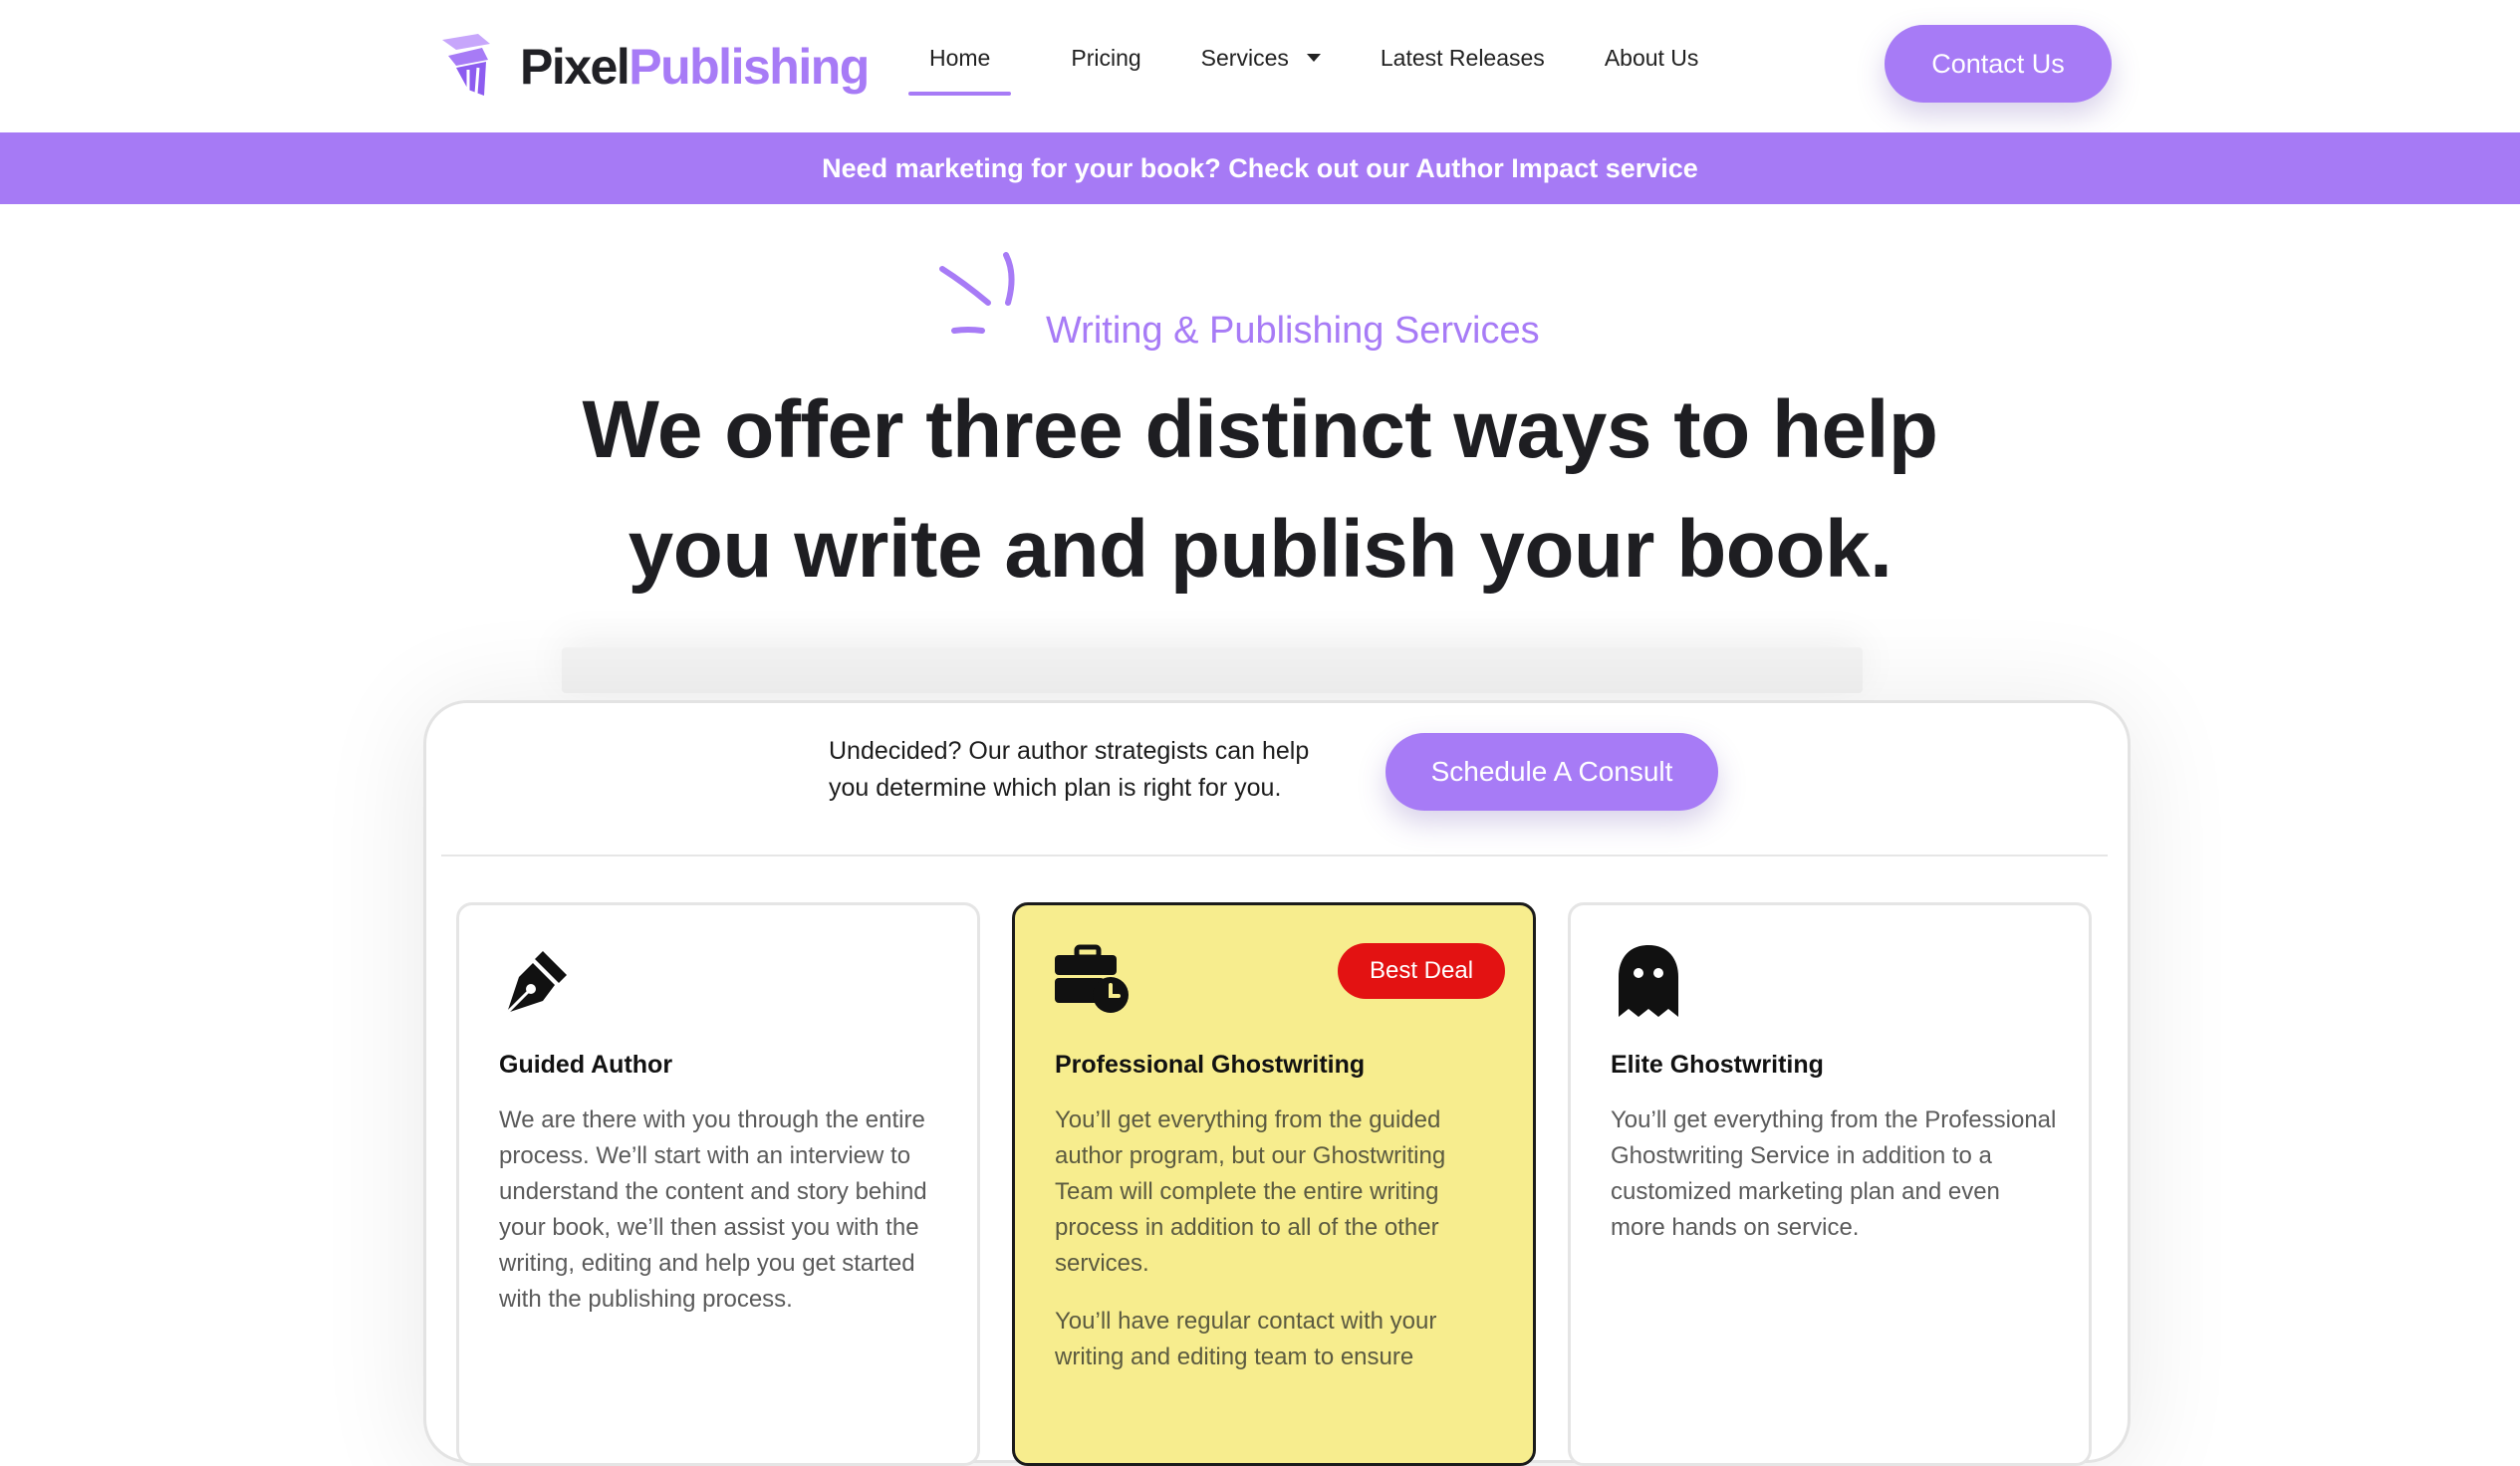 This screenshot has height=1466, width=2520. I want to click on nav-services: Services, so click(1261, 58).